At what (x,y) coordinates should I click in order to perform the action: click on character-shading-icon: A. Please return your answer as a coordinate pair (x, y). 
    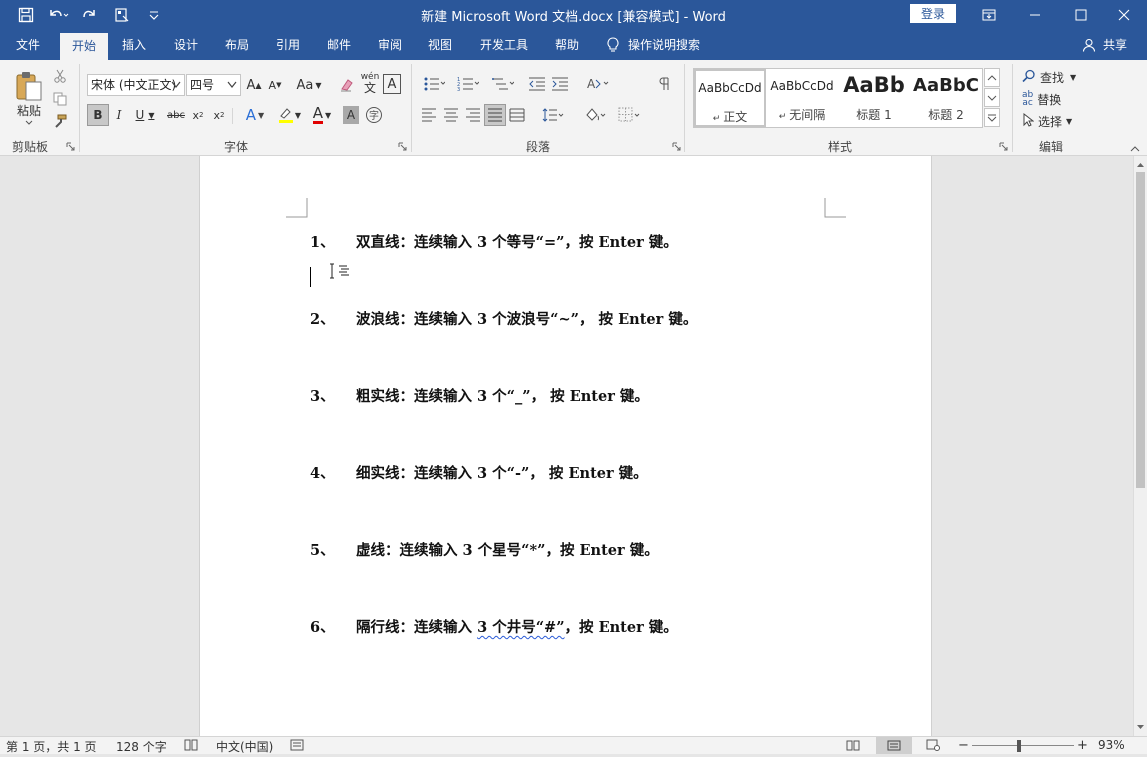
    Looking at the image, I should click on (351, 115).